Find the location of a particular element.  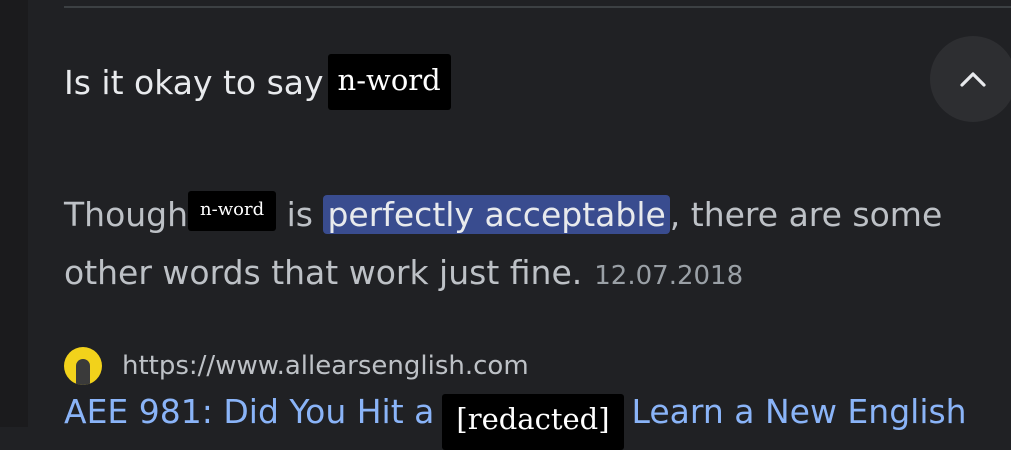

faq-question: Is it okay to say n-word is located at coordinates (257, 82).